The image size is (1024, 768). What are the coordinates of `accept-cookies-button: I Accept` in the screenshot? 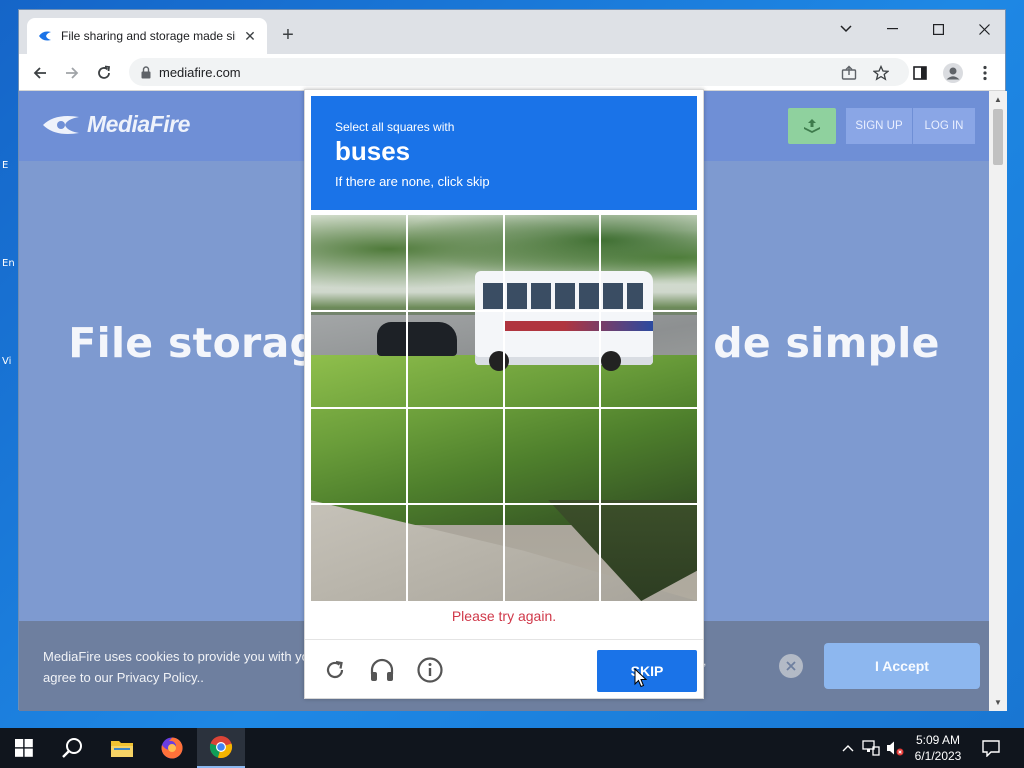 It's located at (902, 666).